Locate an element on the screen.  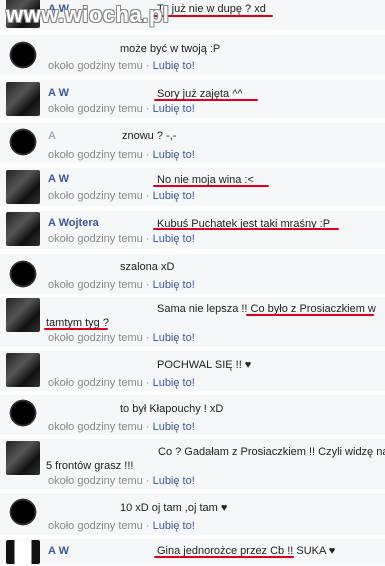
comment-text: POCHWAL SIĘ !! ♥ is located at coordinates (204, 365).